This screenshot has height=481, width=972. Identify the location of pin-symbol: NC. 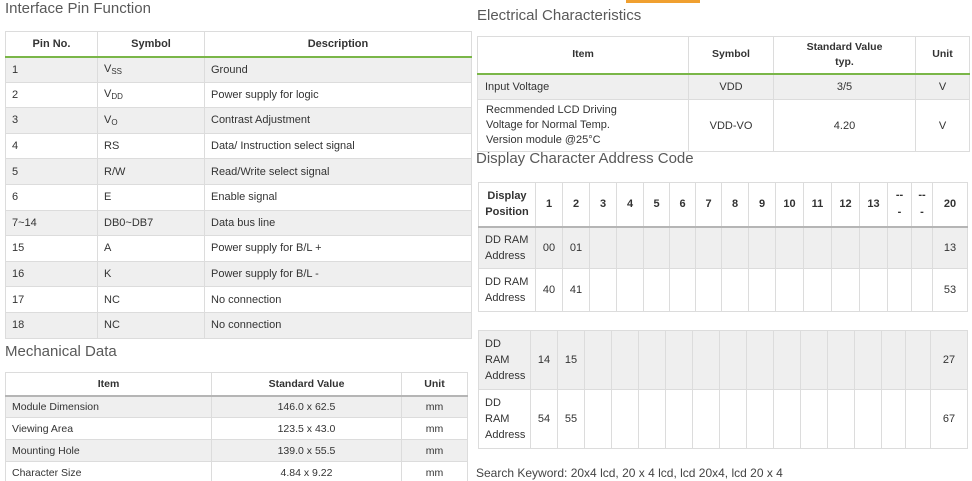
(151, 299).